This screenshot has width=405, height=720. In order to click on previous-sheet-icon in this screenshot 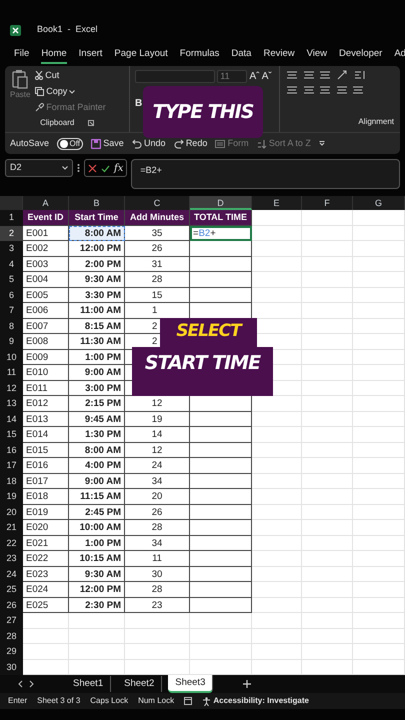, I will do `click(20, 684)`.